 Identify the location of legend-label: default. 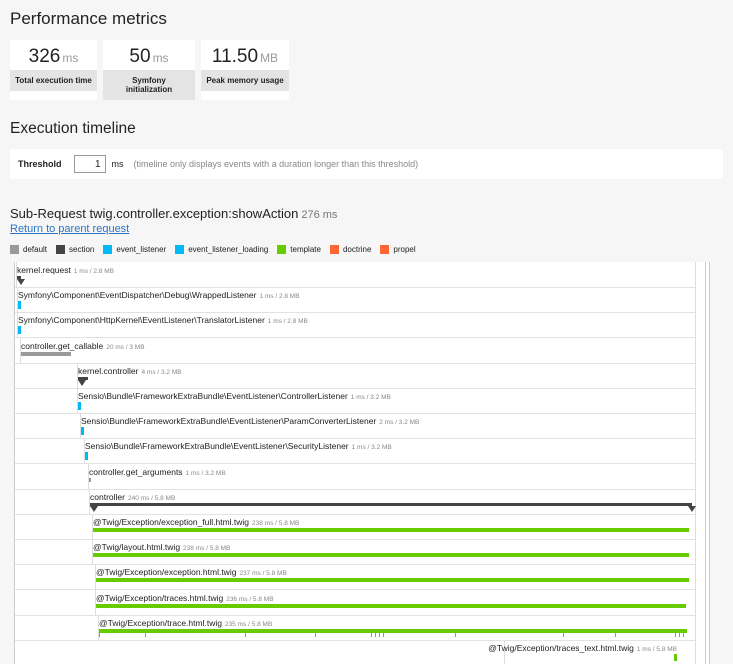
(35, 249).